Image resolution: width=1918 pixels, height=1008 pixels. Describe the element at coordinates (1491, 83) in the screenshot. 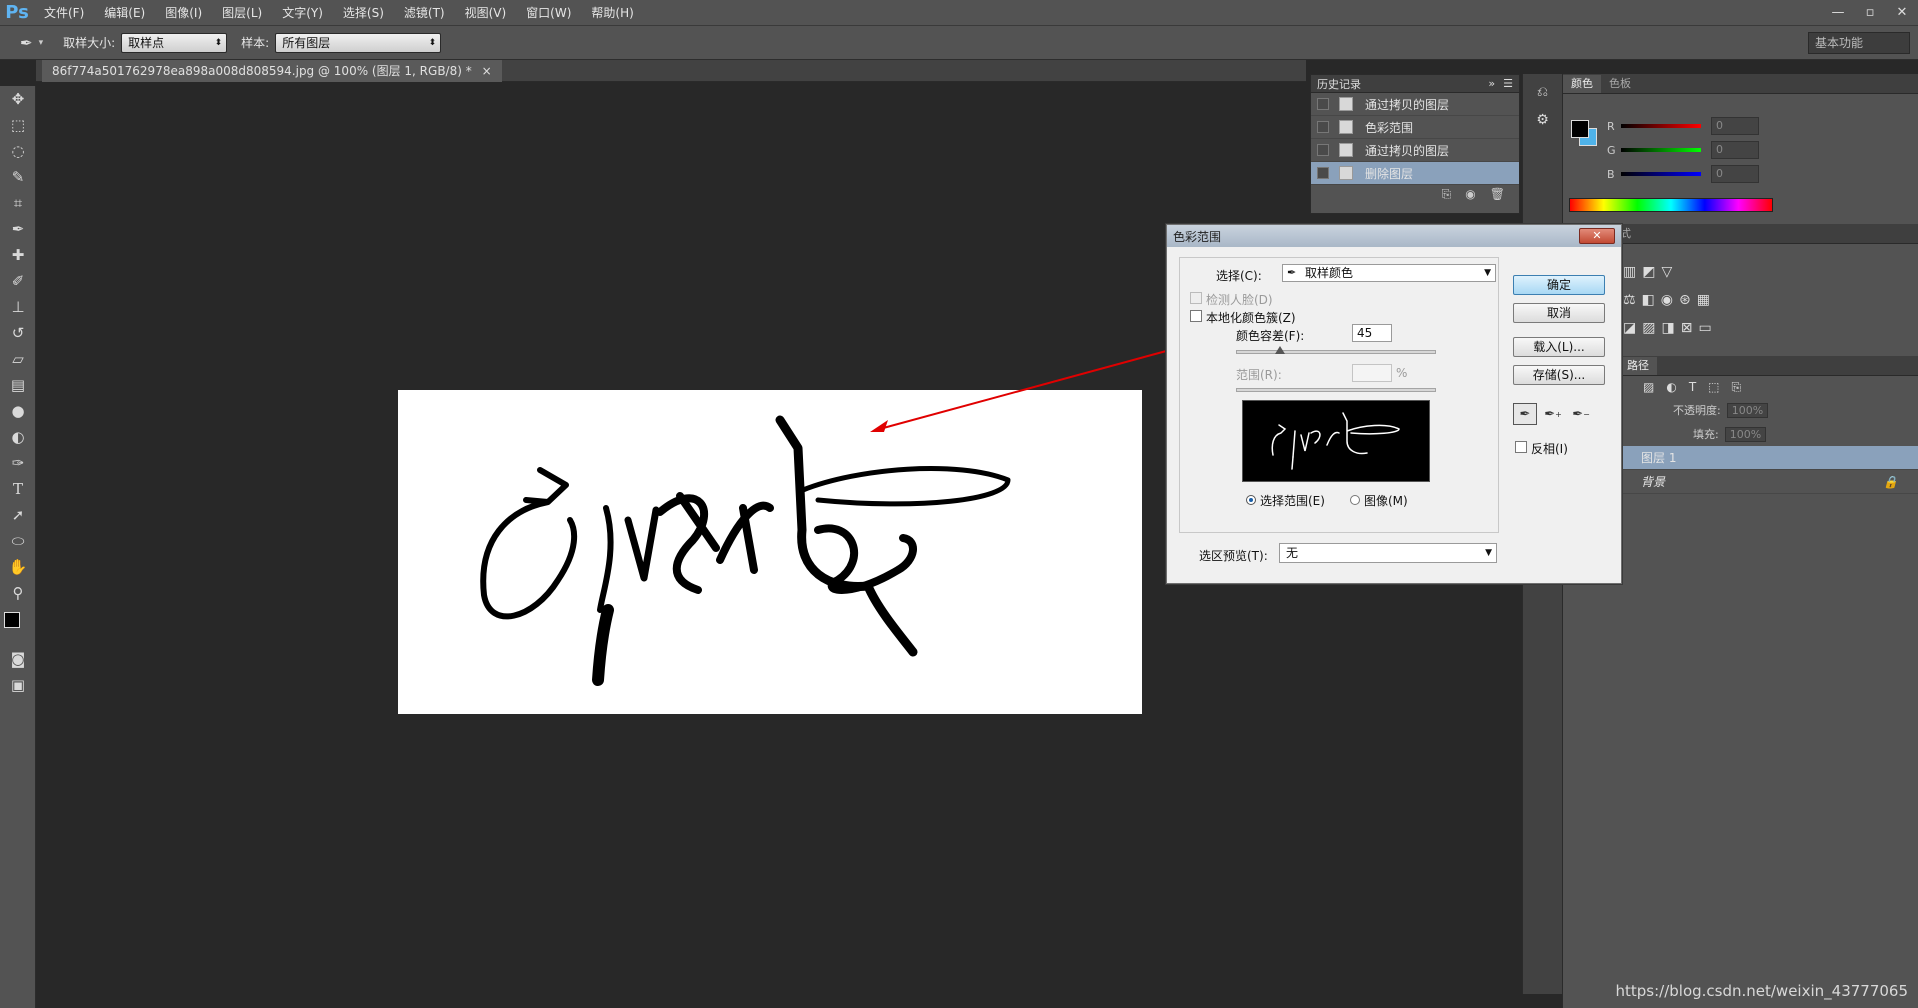

I see `collapse-icon: »` at that location.